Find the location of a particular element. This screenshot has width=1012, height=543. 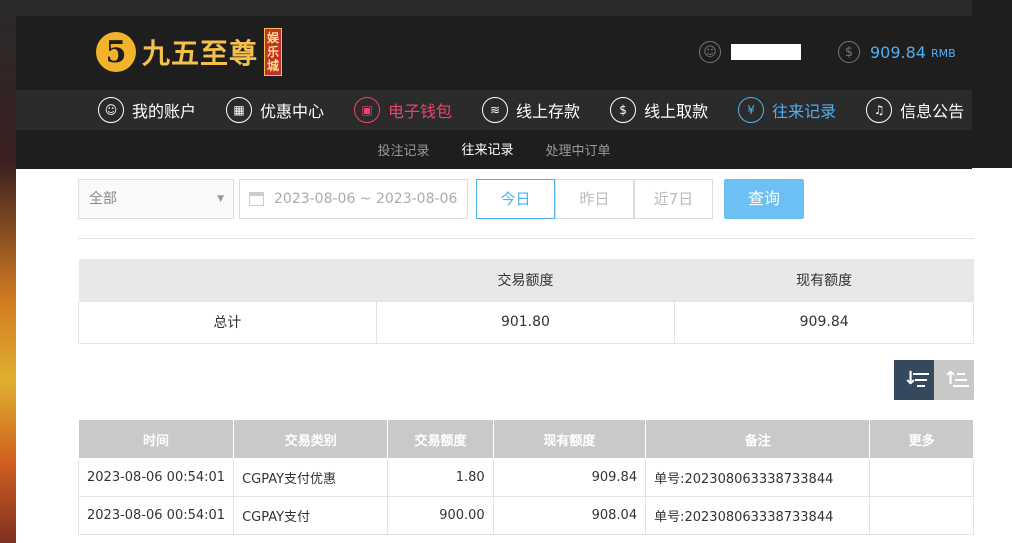

quick-yesterday-button: 昨日 is located at coordinates (594, 199).